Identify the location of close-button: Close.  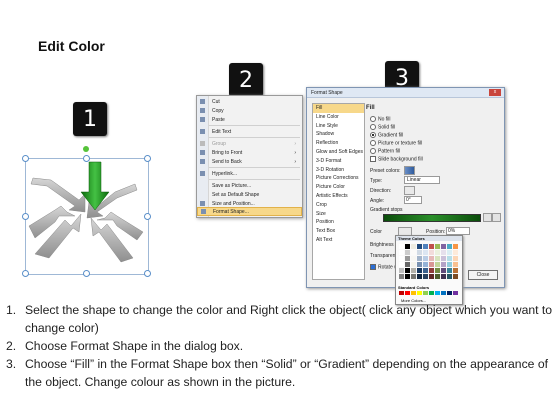
(483, 275).